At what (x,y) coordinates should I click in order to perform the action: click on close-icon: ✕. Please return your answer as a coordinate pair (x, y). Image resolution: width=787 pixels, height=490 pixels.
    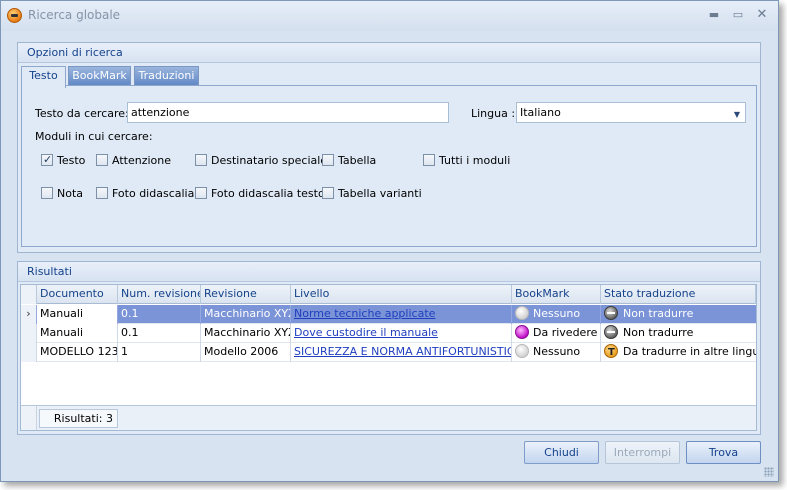
    Looking at the image, I should click on (762, 15).